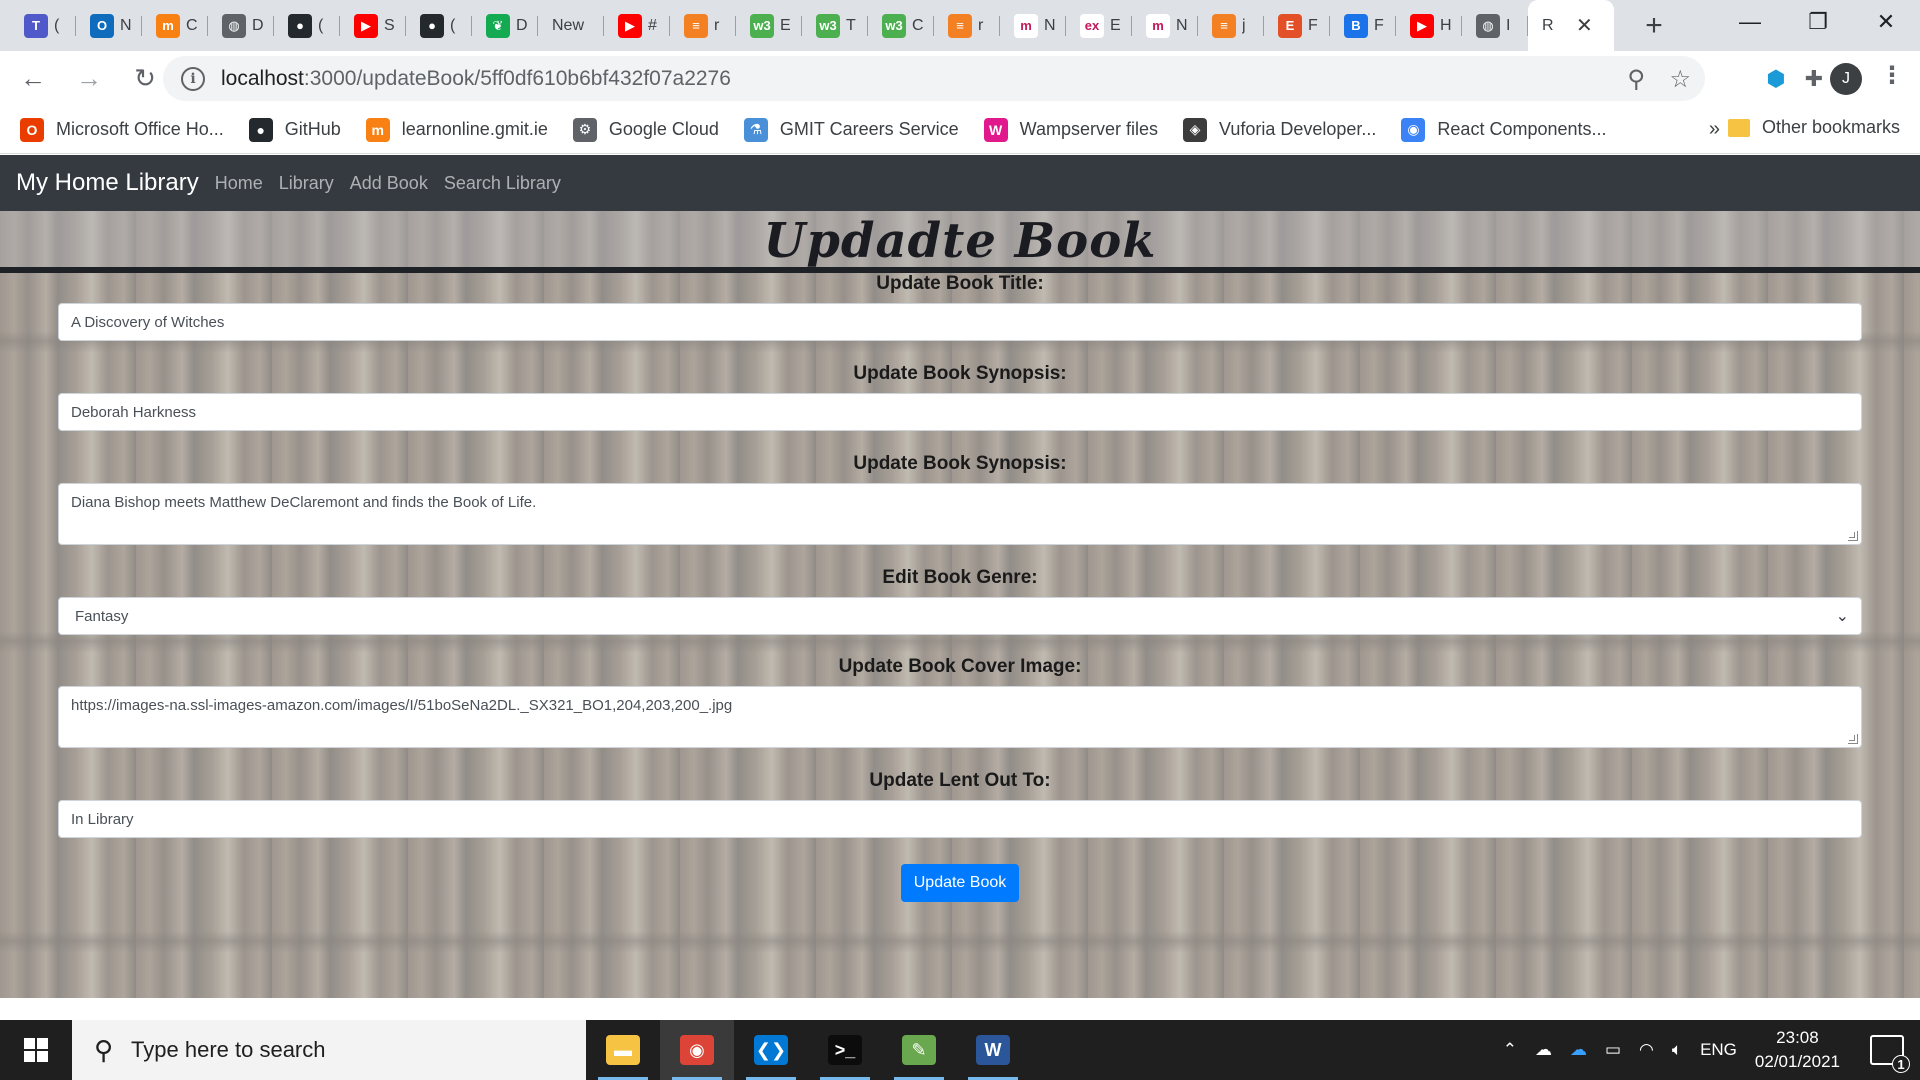 The width and height of the screenshot is (1920, 1080). Describe the element at coordinates (260, 129) in the screenshot. I see `github-icon: ●` at that location.